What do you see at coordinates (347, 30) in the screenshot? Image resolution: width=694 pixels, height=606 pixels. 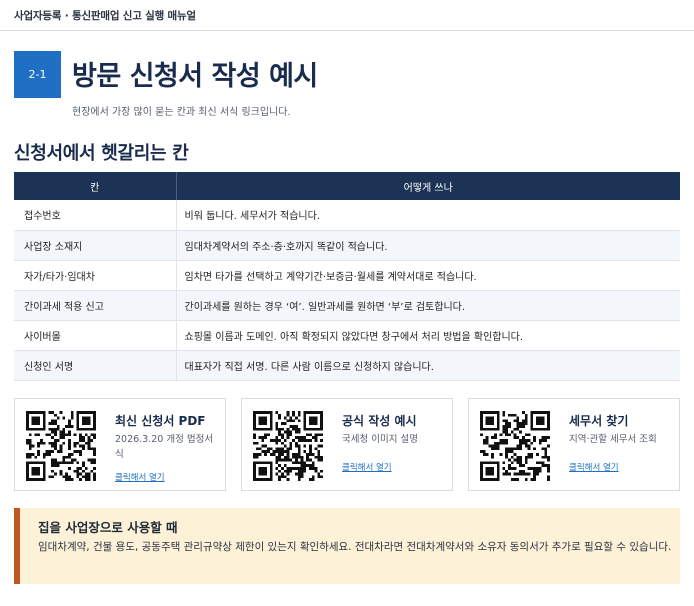 I see `header-divider` at bounding box center [347, 30].